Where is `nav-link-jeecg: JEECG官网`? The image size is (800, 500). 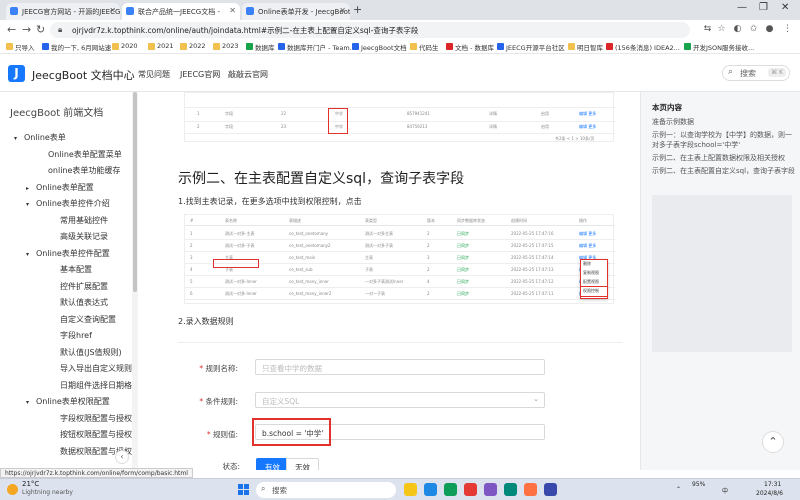
nav-link-jeecg: JEECG官网 is located at coordinates (200, 74).